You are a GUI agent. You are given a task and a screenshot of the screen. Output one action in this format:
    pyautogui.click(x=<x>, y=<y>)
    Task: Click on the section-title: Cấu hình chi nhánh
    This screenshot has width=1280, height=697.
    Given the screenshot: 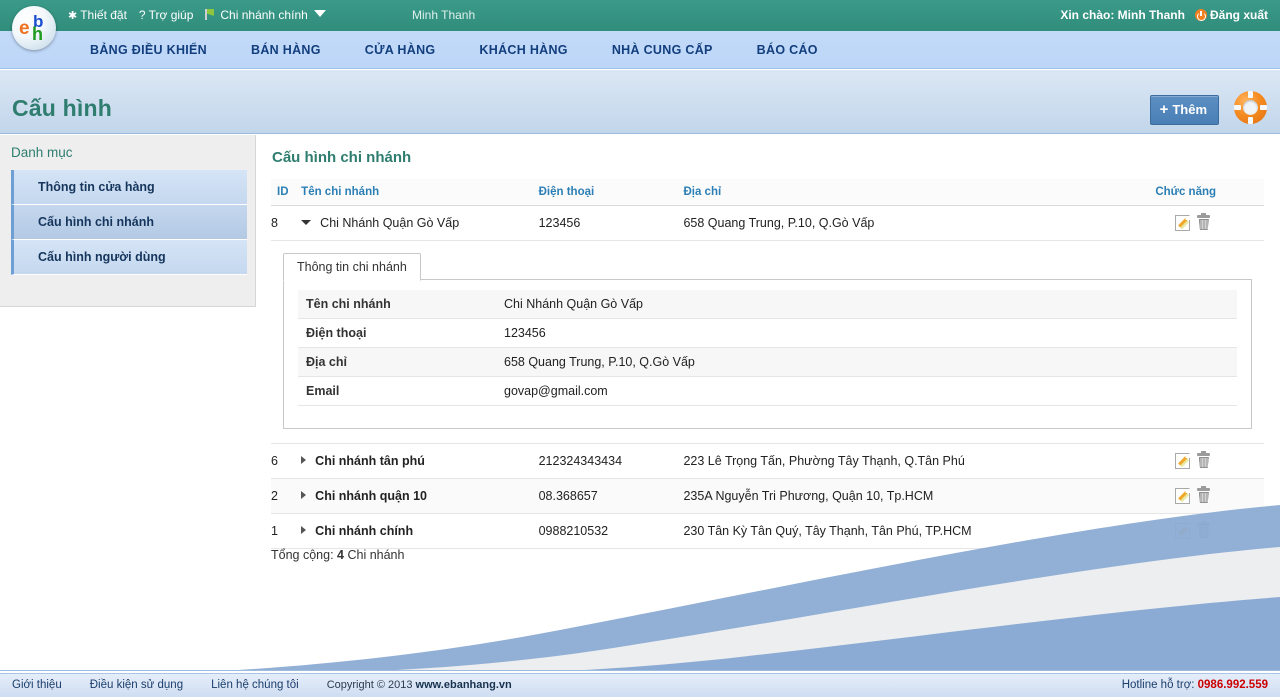 What is the action you would take?
    pyautogui.click(x=342, y=157)
    